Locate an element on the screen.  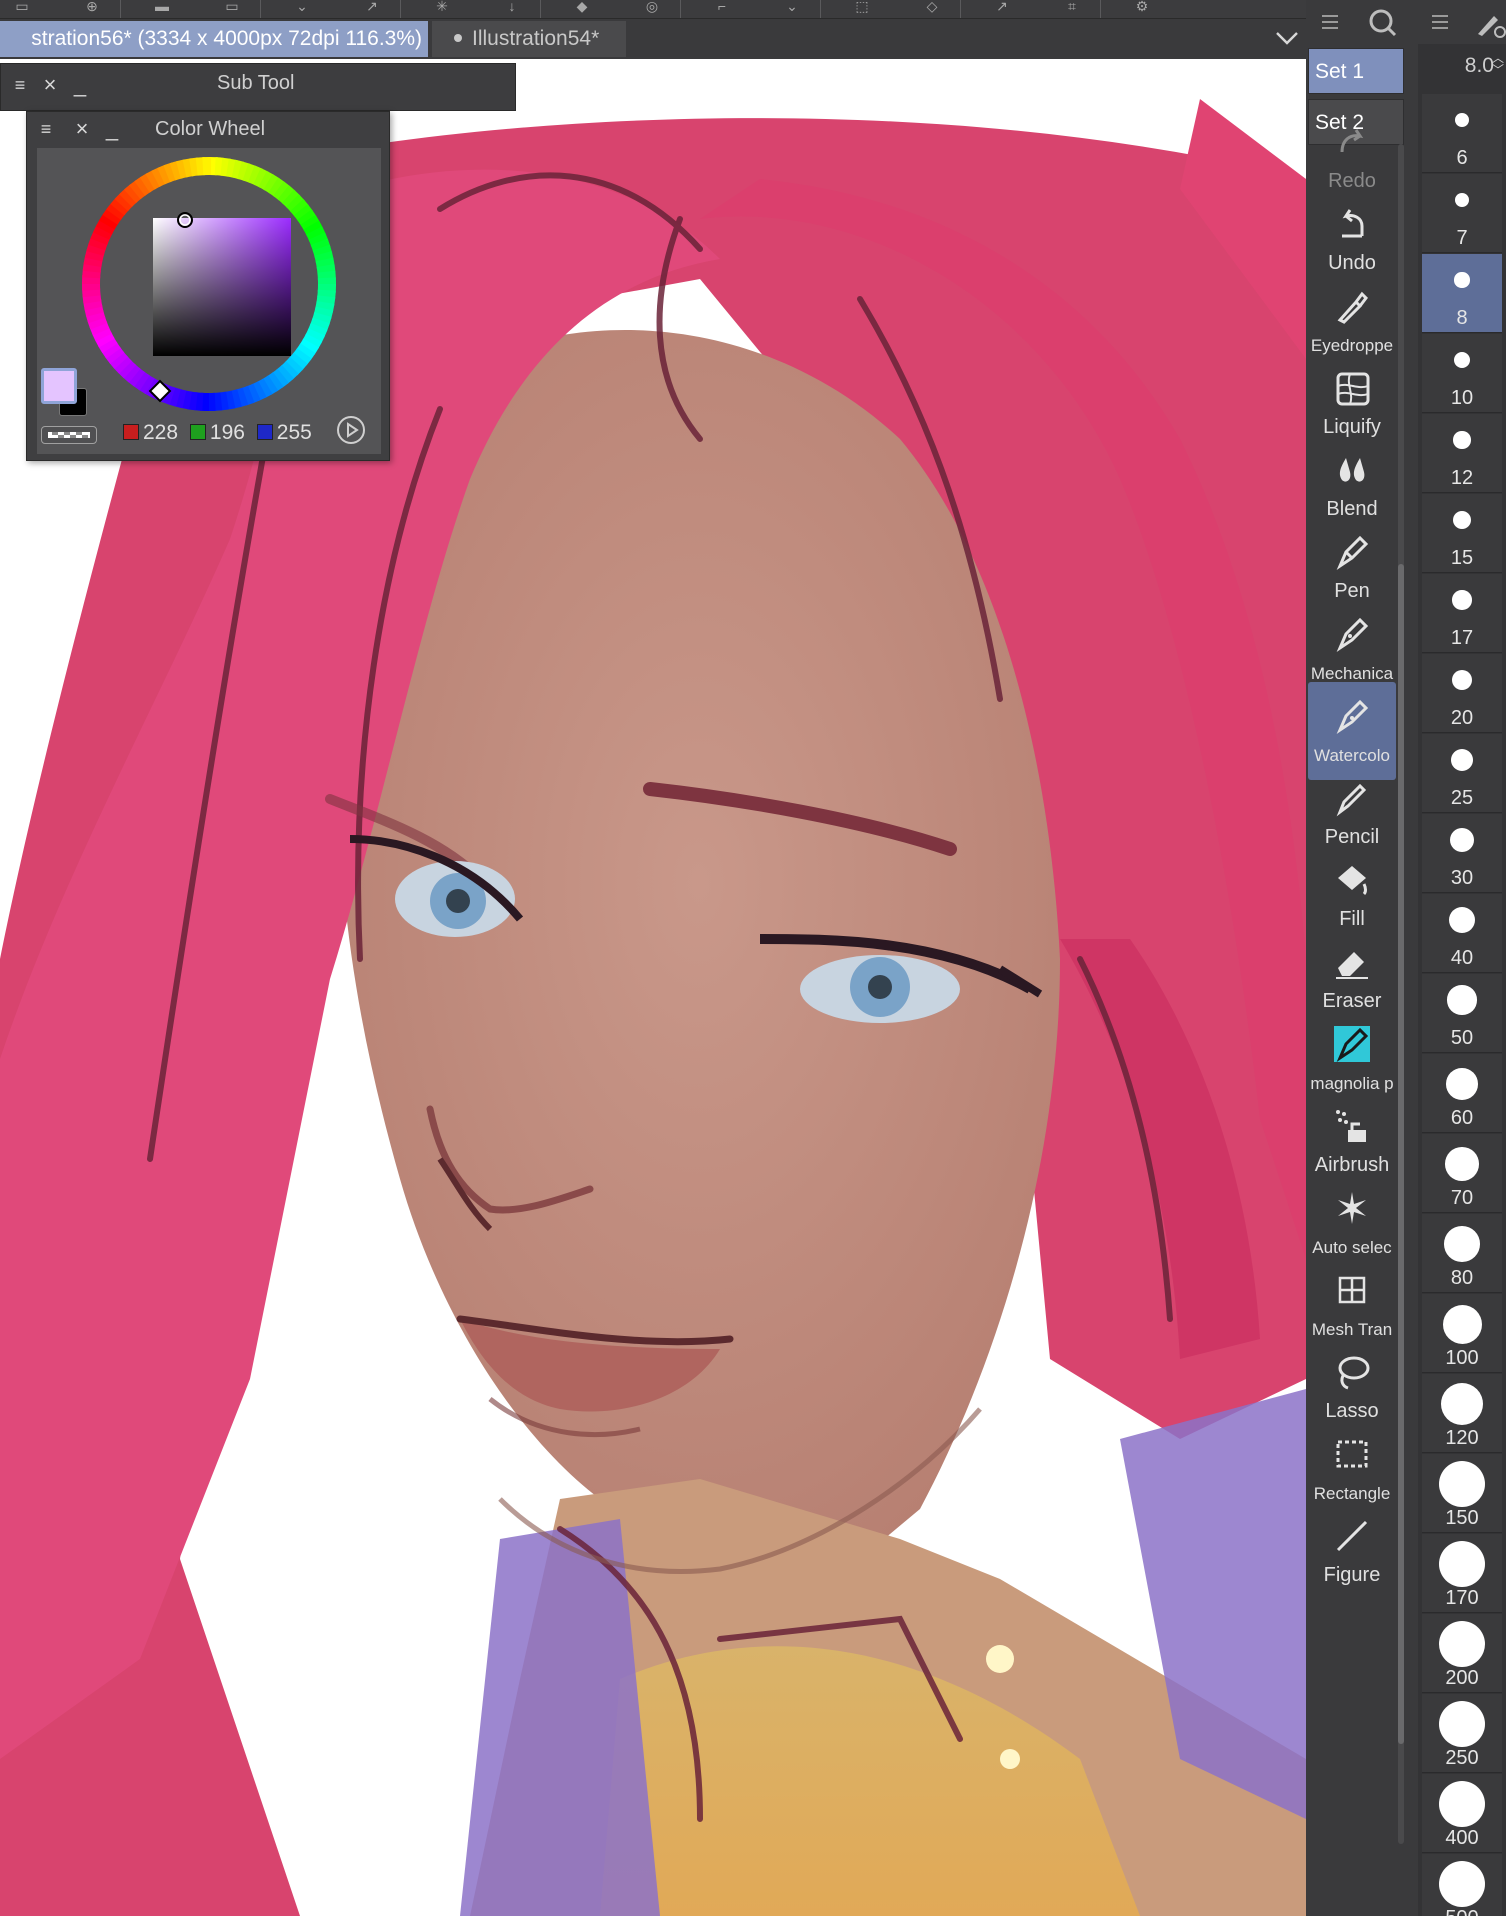
brush-size-item-40: 40 is located at coordinates (1462, 933).